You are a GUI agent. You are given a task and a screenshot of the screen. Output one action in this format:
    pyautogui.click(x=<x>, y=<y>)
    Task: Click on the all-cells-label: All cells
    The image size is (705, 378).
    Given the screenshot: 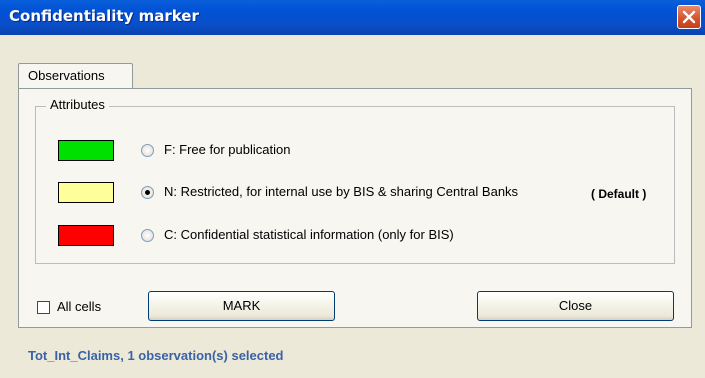 What is the action you would take?
    pyautogui.click(x=79, y=306)
    